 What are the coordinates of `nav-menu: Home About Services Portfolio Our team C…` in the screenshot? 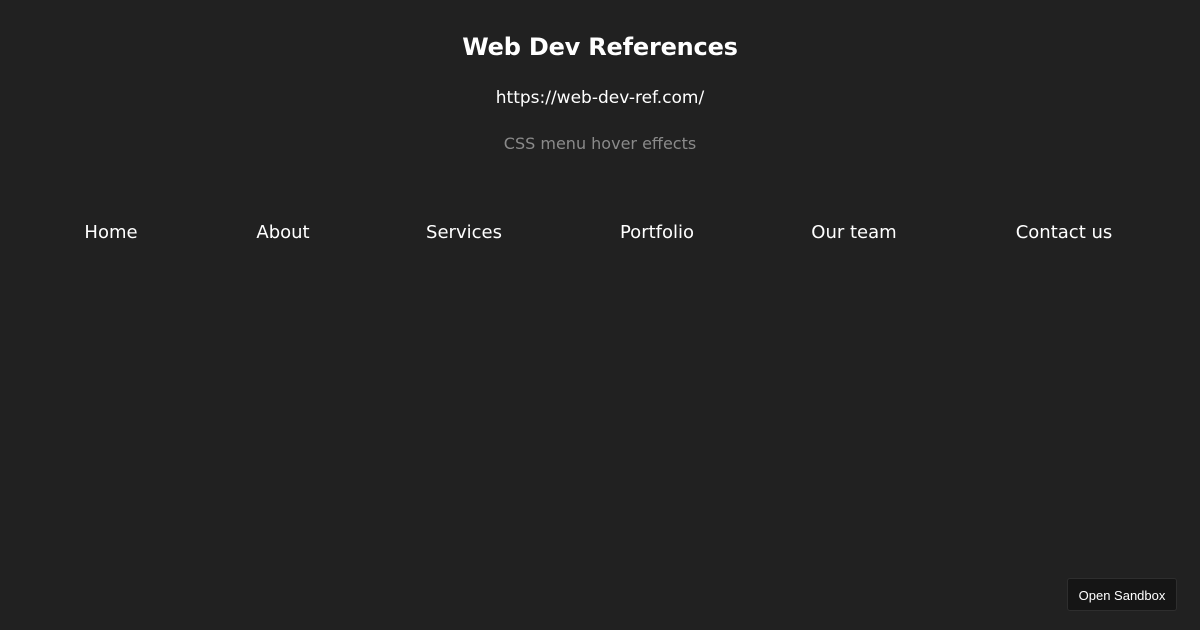 It's located at (600, 237).